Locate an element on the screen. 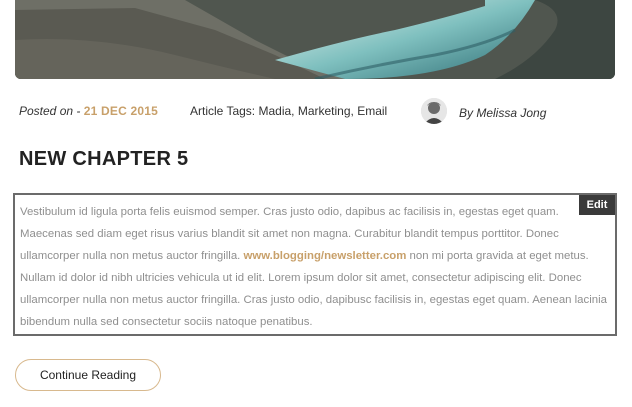 The image size is (632, 407). post-title: NEW CHAPTER 5 is located at coordinates (104, 159).